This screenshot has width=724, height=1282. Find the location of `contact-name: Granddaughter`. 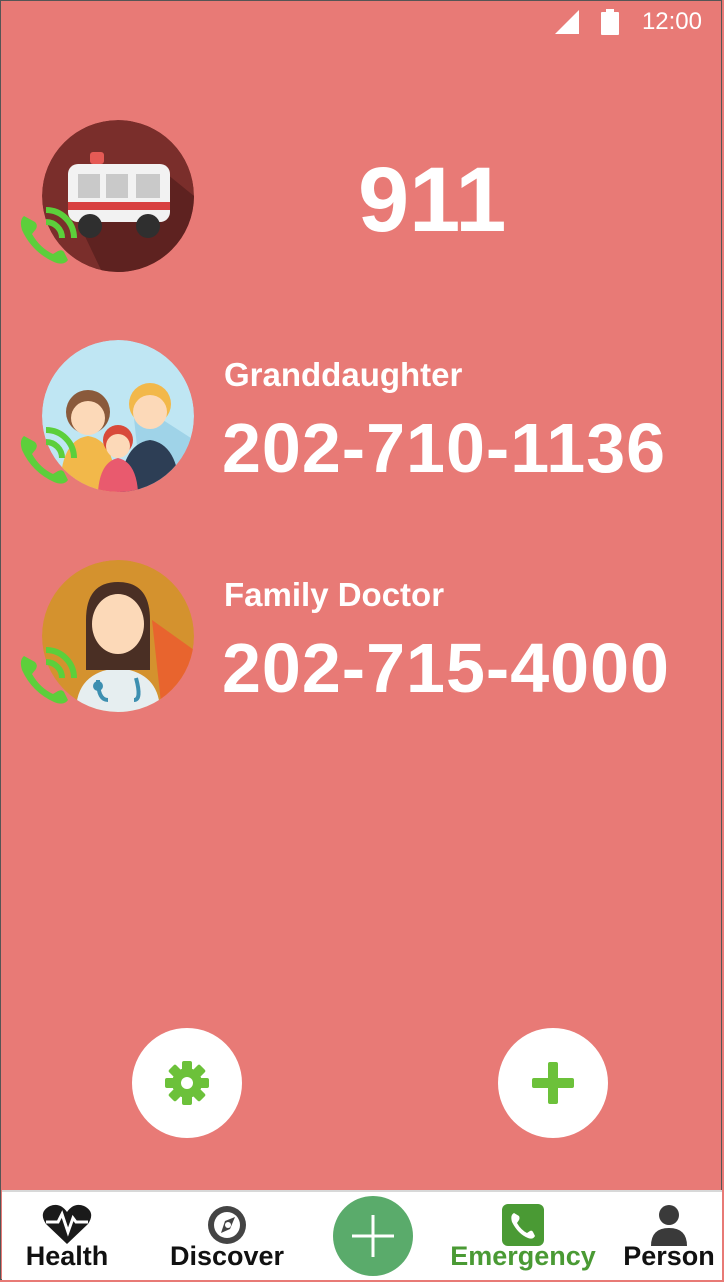

contact-name: Granddaughter is located at coordinates (343, 374).